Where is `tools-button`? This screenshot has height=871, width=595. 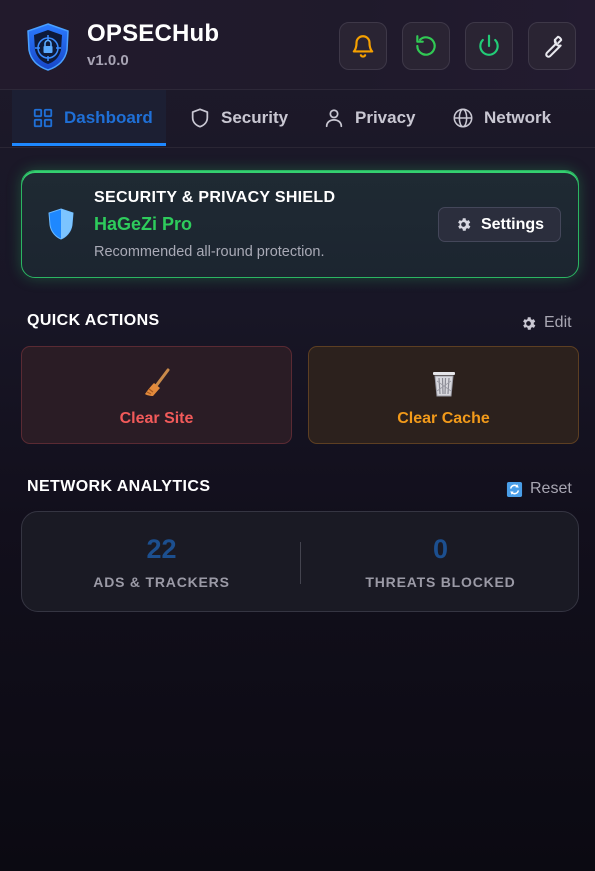 tools-button is located at coordinates (552, 46).